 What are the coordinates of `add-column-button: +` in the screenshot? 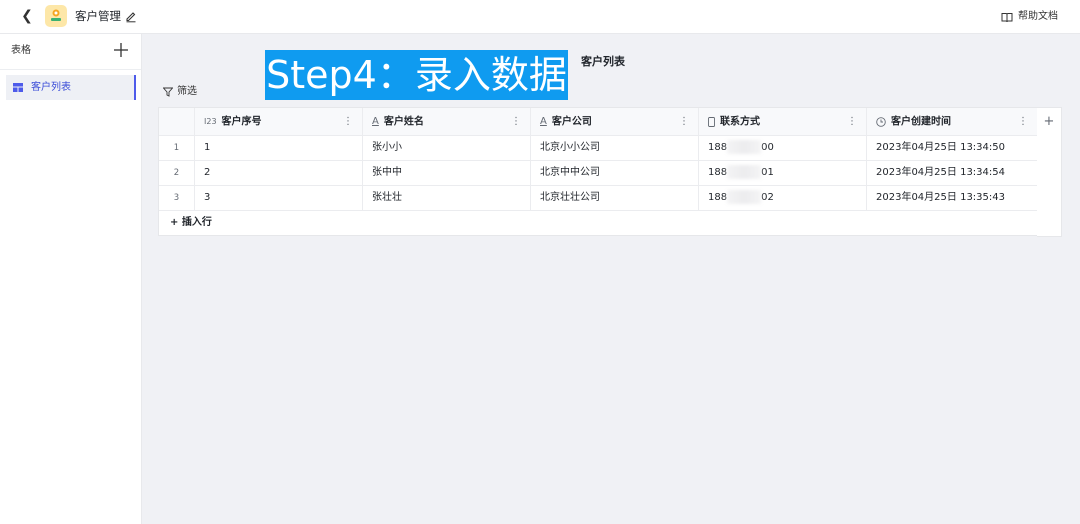 It's located at (1049, 172).